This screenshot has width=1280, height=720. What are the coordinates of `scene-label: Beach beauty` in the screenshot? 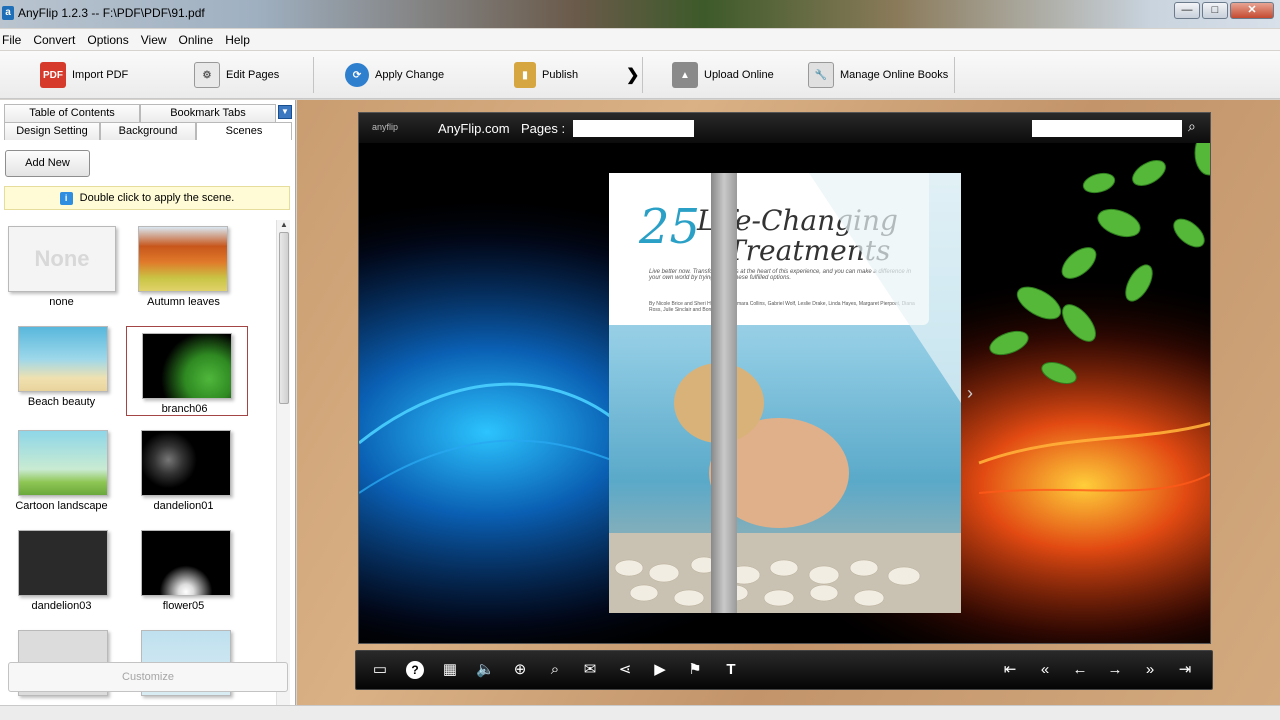 It's located at (61, 402).